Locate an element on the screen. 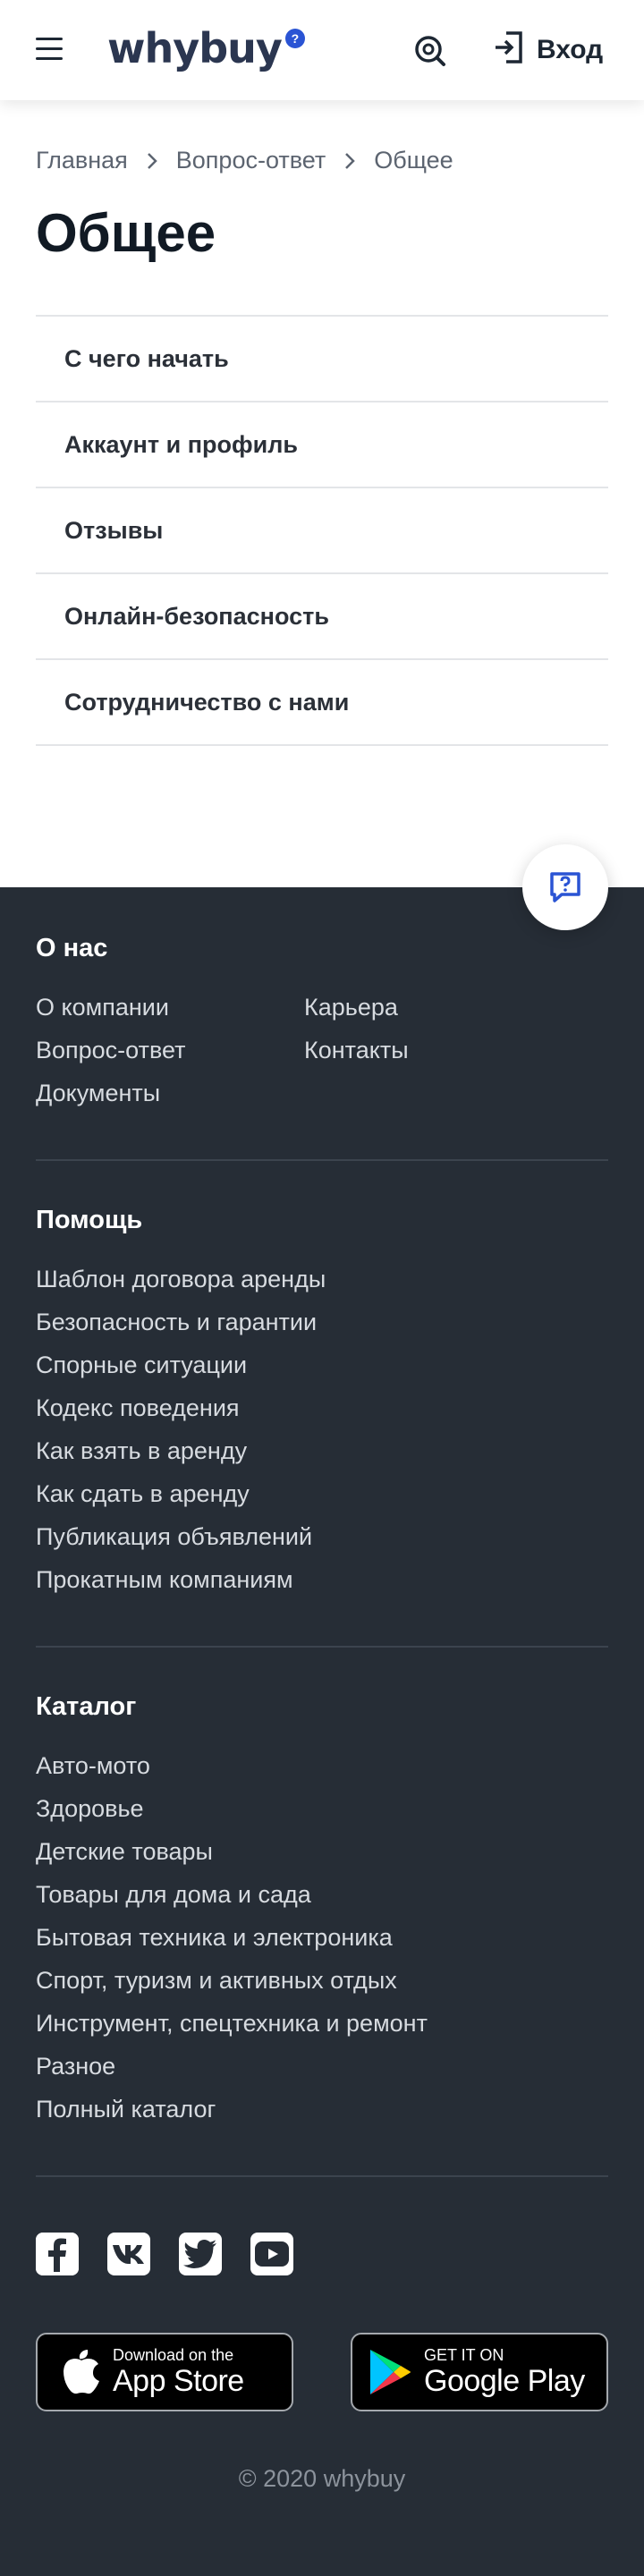 The width and height of the screenshot is (644, 2576). twitter-icon is located at coordinates (200, 2254).